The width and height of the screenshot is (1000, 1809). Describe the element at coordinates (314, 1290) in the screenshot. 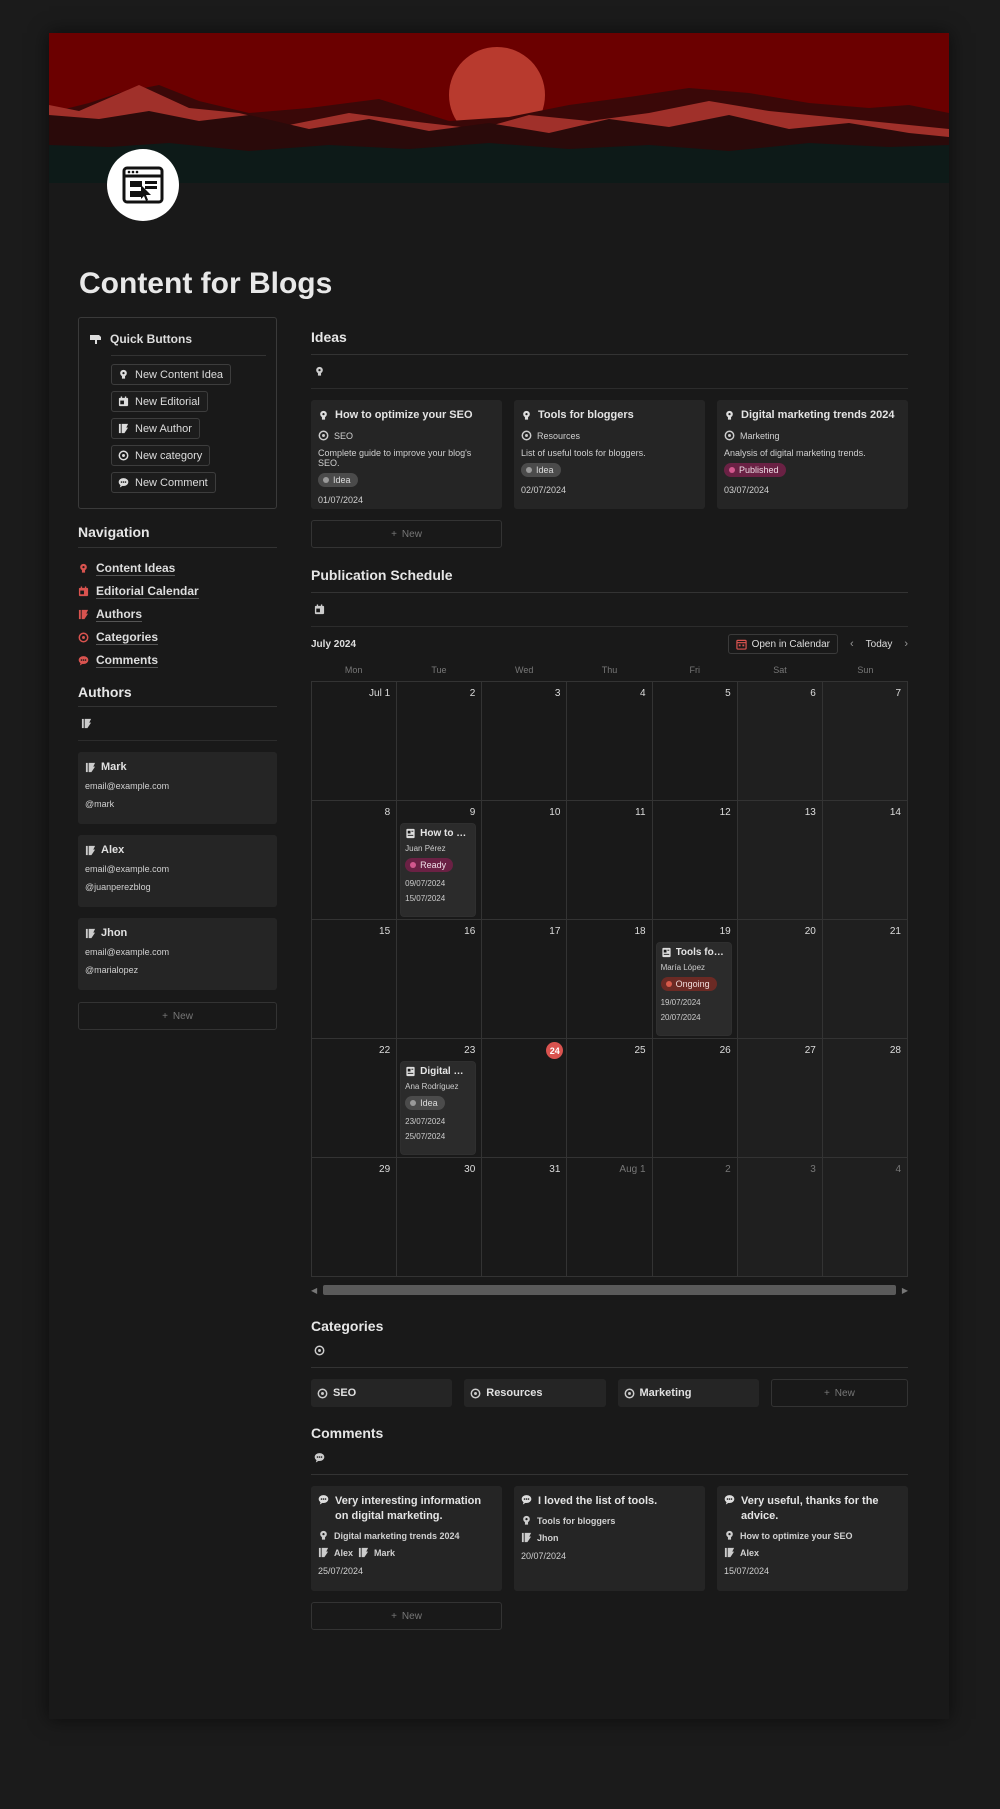

I see `scroll-left-arrow-icon: ◀` at that location.